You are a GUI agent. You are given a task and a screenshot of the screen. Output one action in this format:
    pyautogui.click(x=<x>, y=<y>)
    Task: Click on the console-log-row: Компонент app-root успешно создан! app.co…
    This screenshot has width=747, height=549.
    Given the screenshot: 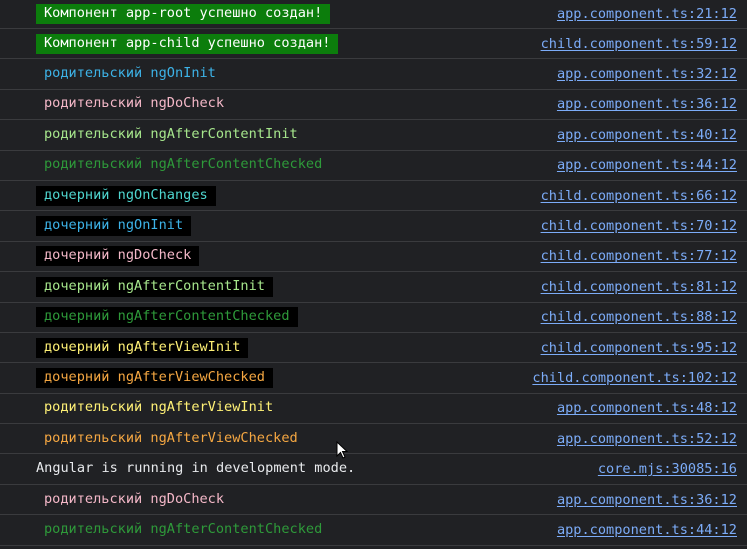 What is the action you would take?
    pyautogui.click(x=373, y=14)
    